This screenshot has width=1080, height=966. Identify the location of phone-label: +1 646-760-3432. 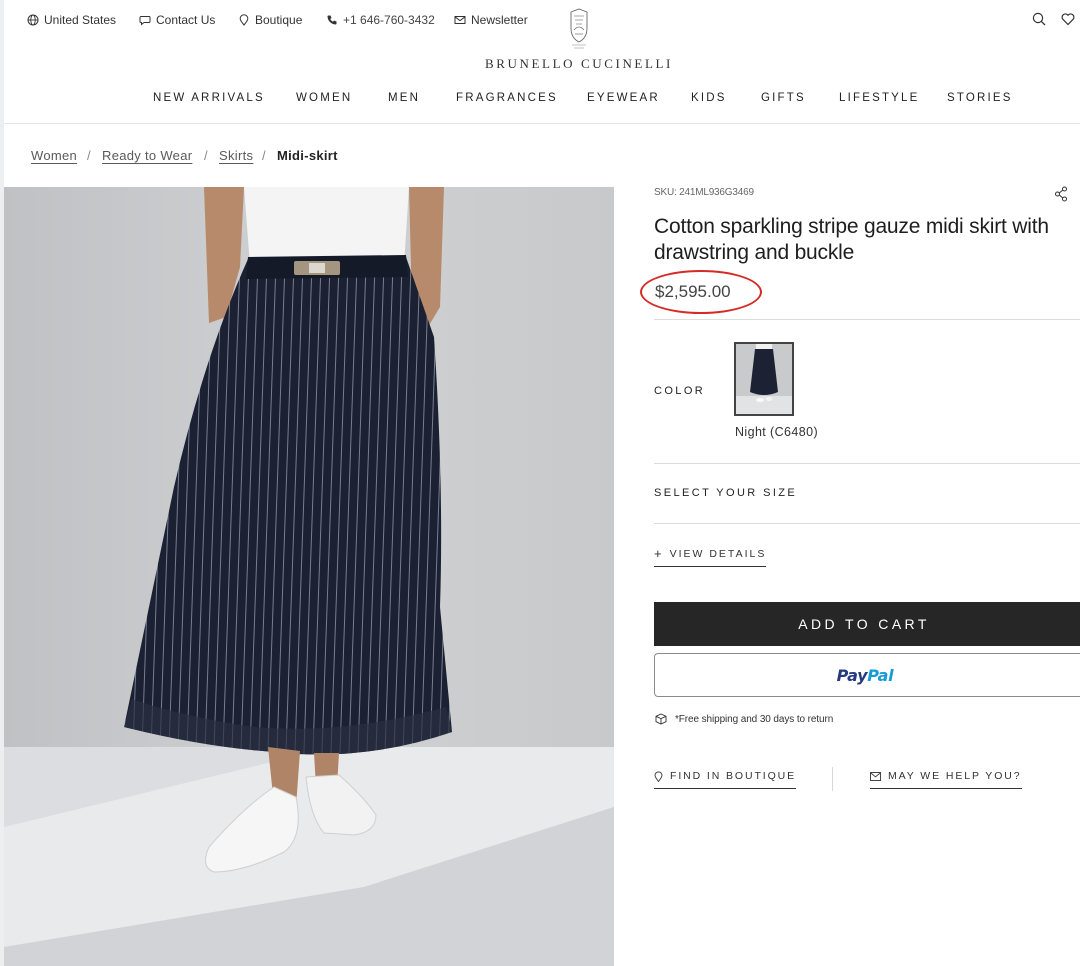
(389, 20).